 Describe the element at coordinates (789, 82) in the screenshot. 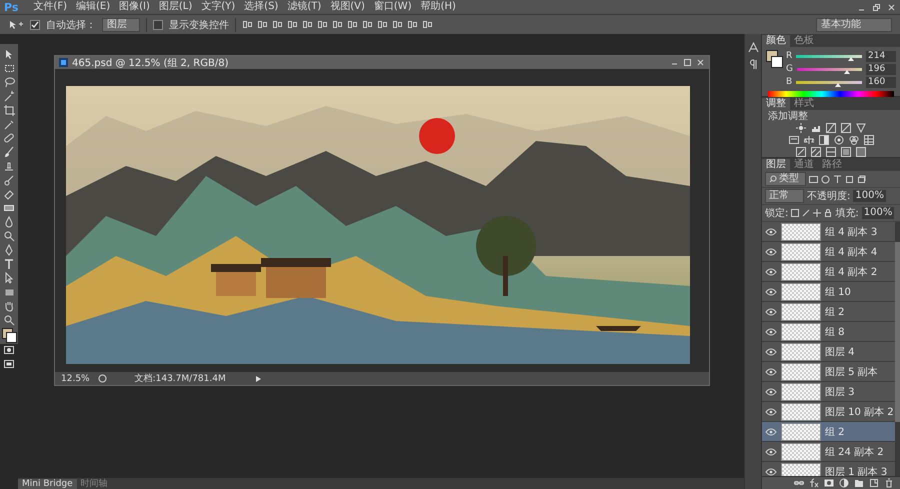

I see `channel-label: B` at that location.